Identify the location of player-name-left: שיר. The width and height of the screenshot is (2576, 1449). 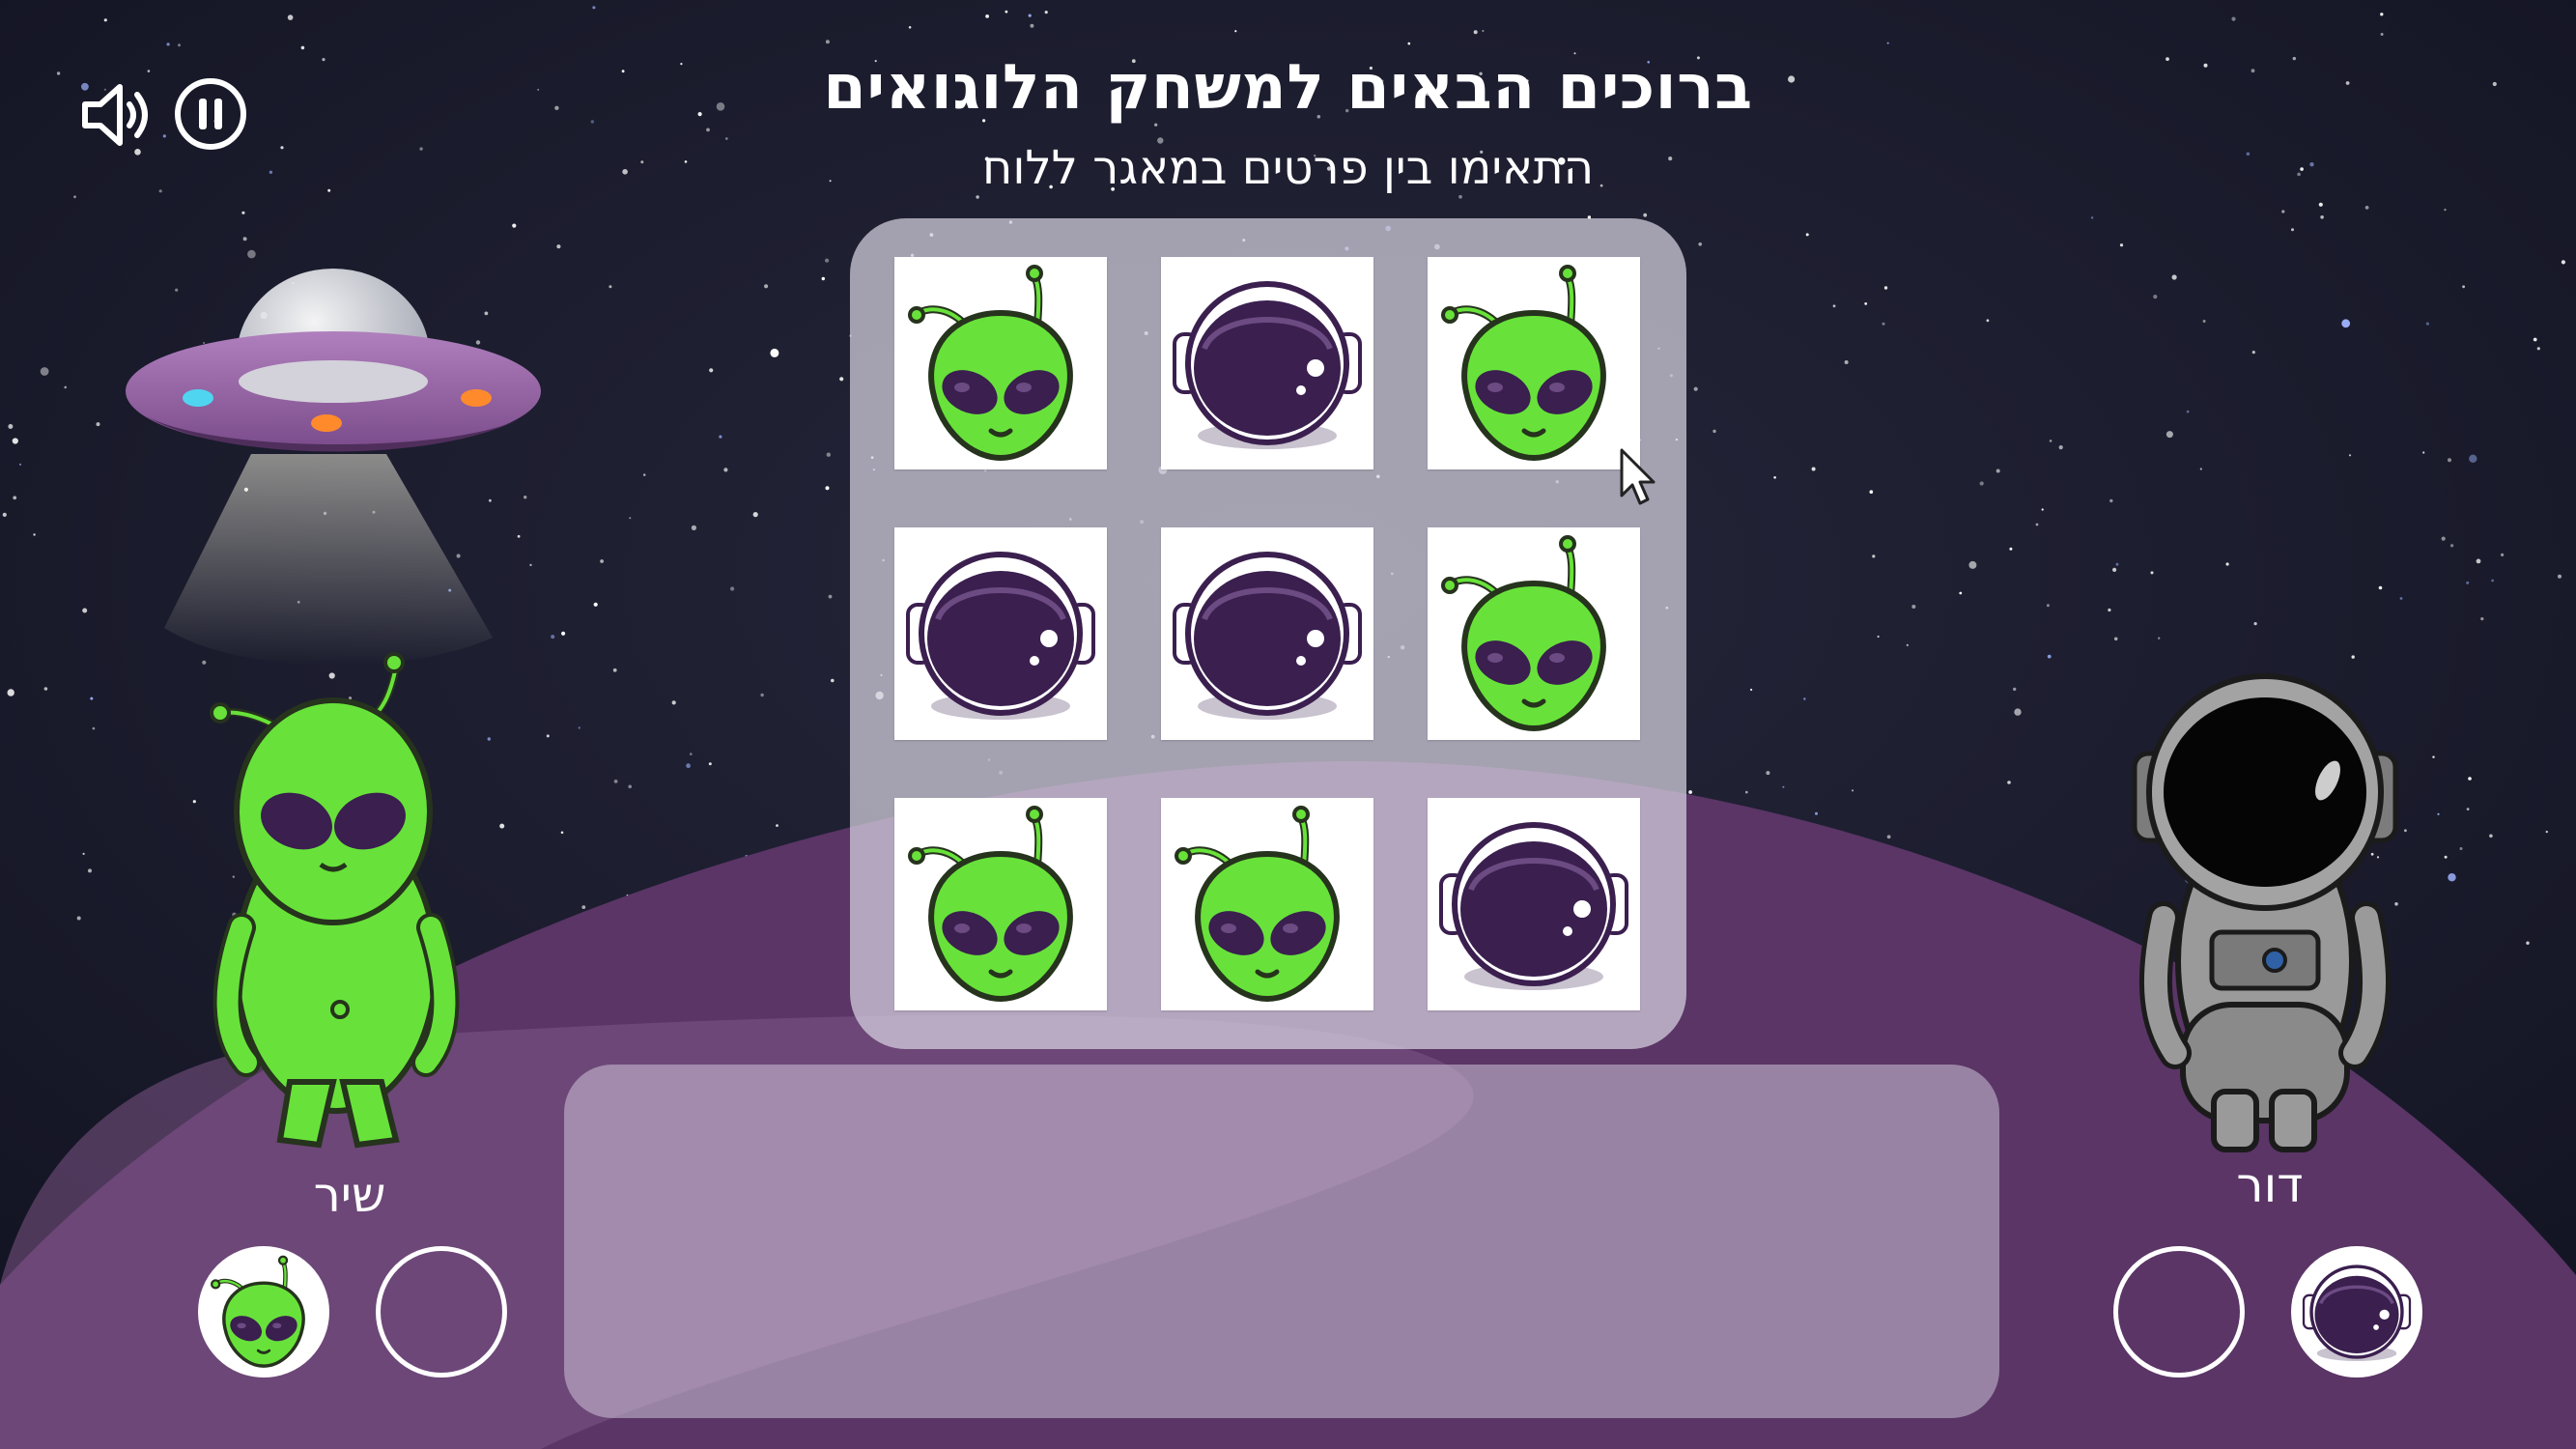
(349, 1195).